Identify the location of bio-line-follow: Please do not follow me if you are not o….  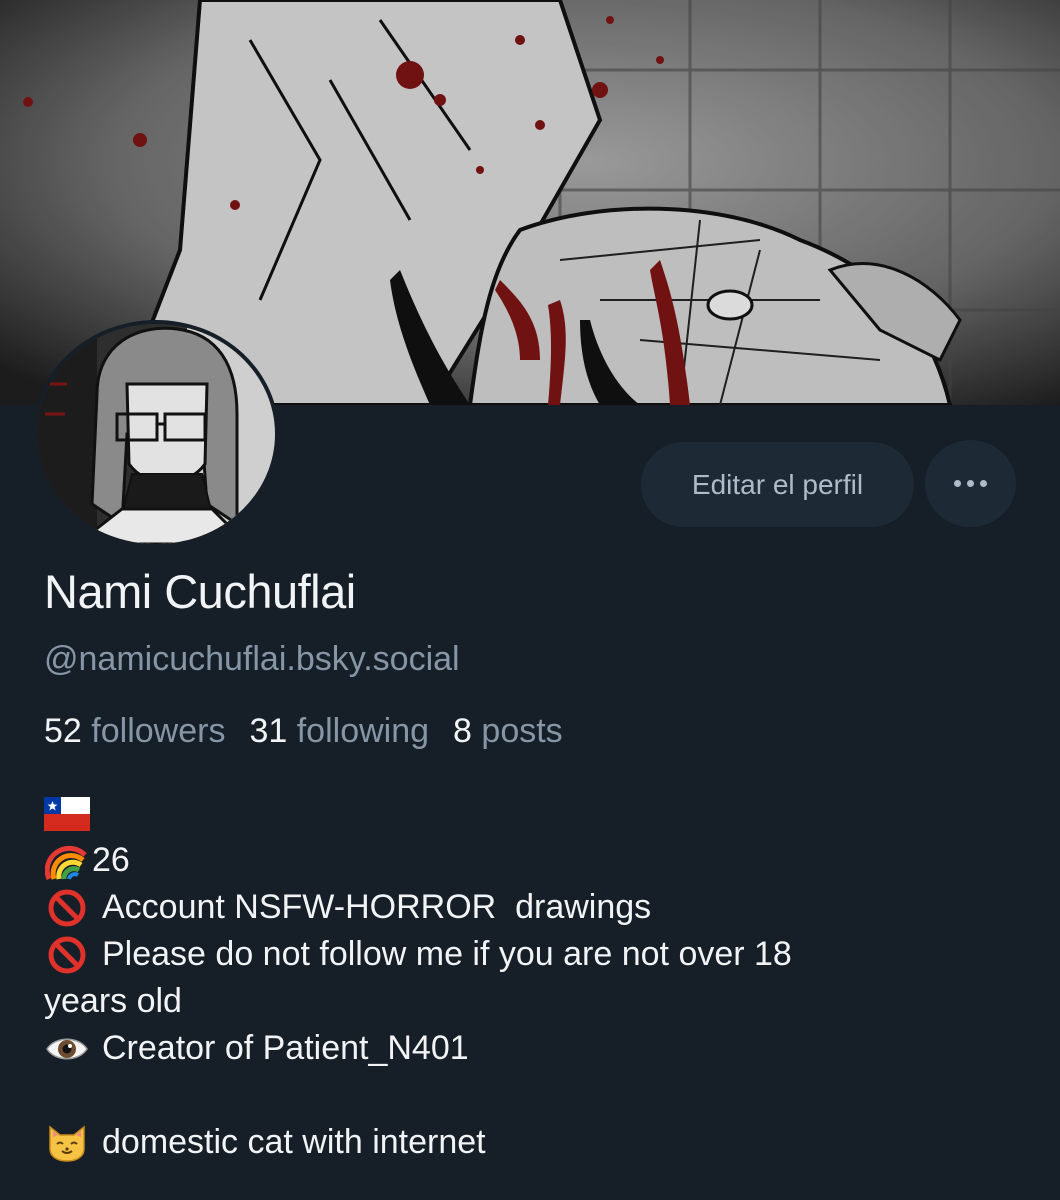
(524, 954).